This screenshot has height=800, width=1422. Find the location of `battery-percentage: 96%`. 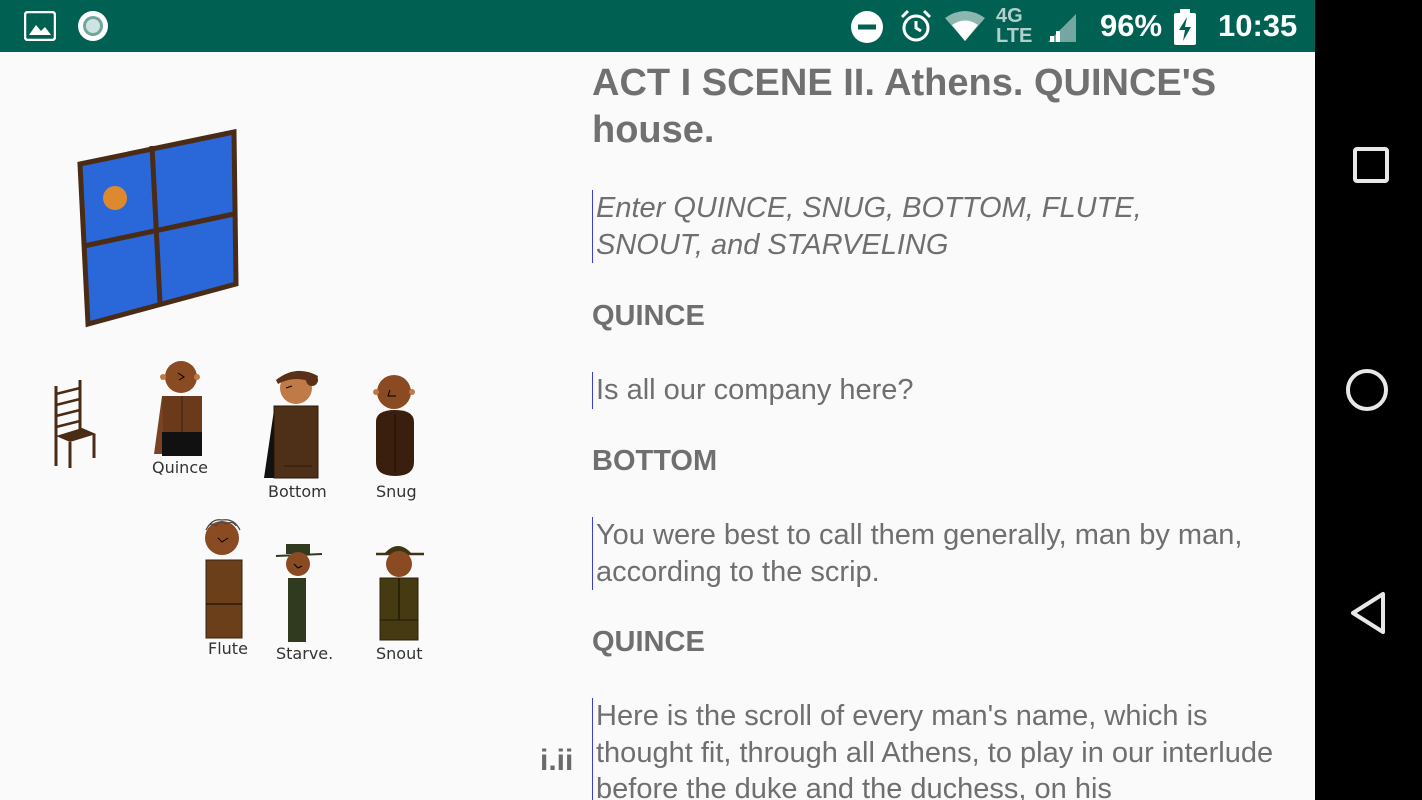

battery-percentage: 96% is located at coordinates (1131, 25).